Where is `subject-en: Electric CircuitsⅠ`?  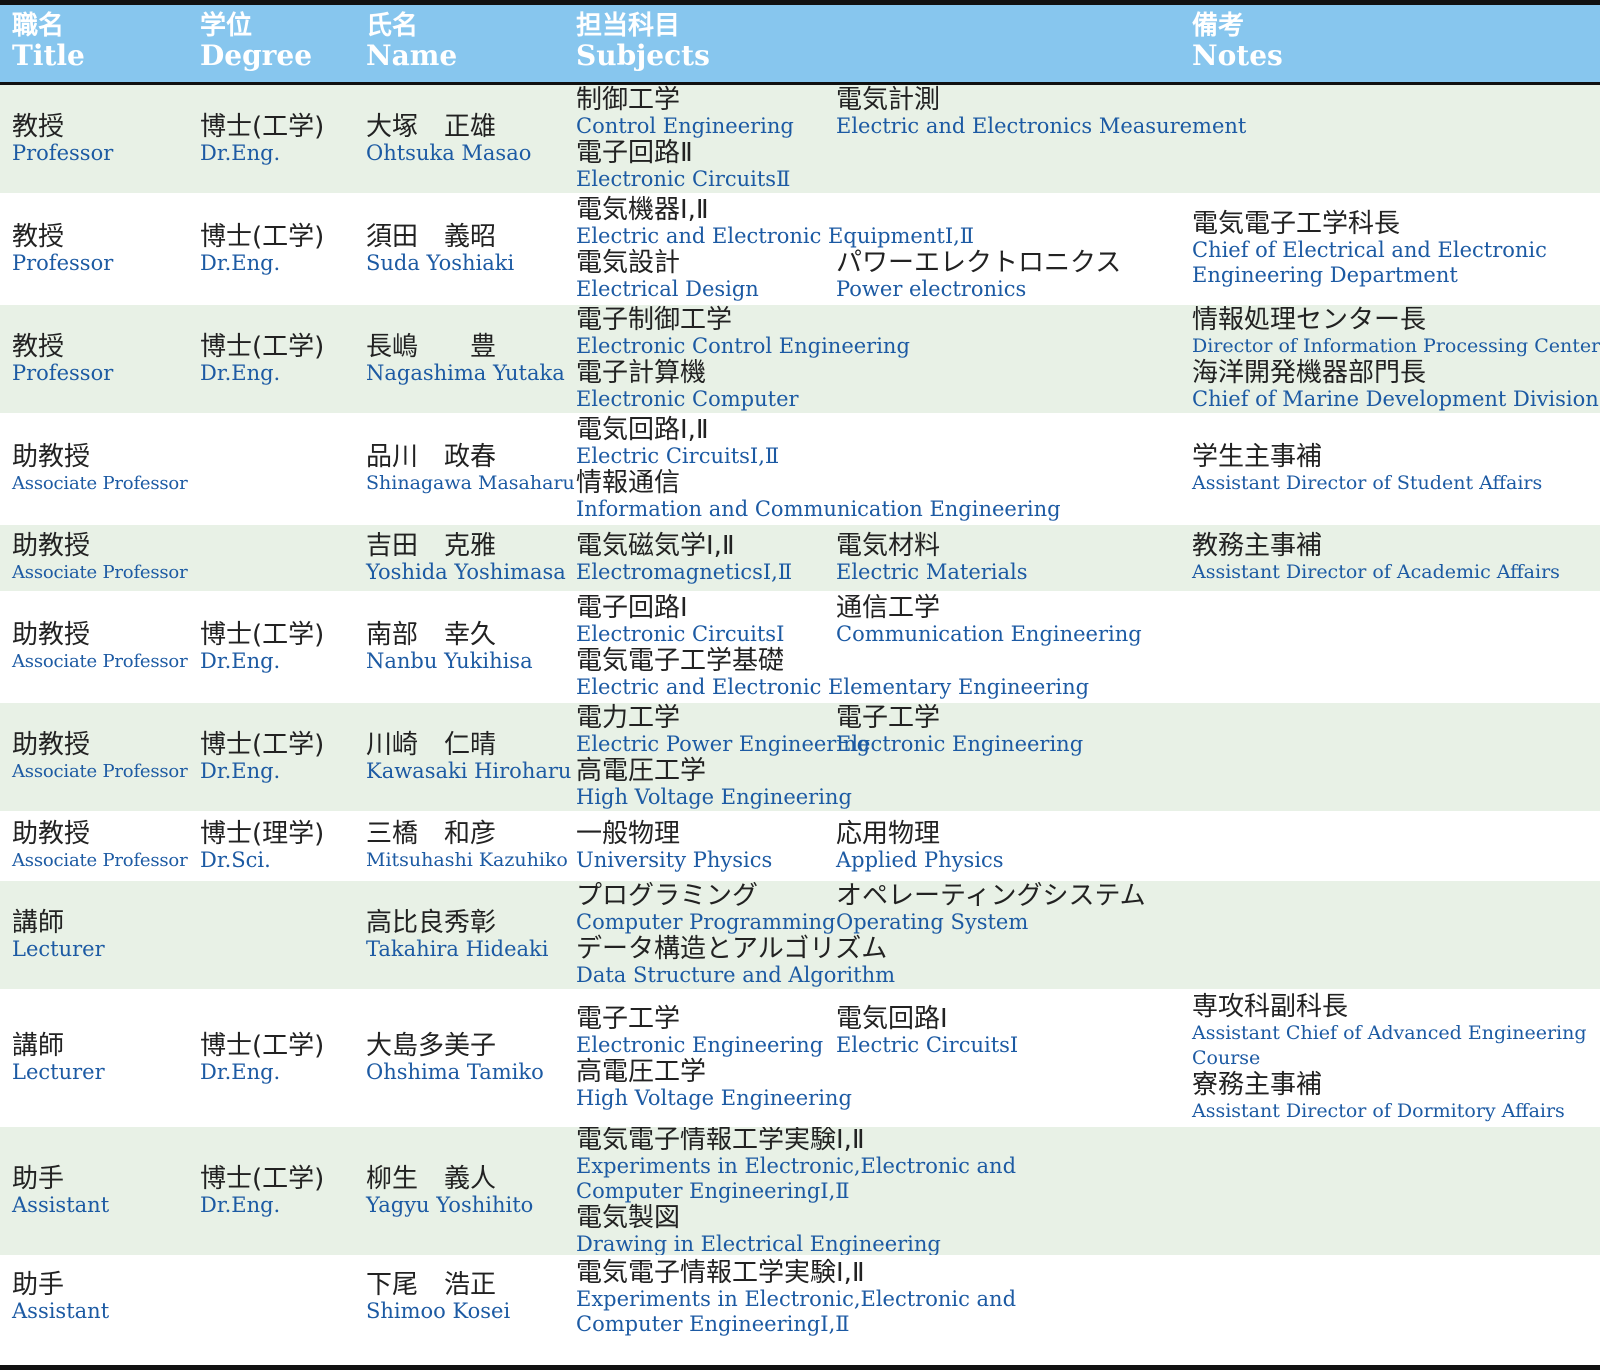
subject-en: Electric CircuitsⅠ is located at coordinates (927, 1045).